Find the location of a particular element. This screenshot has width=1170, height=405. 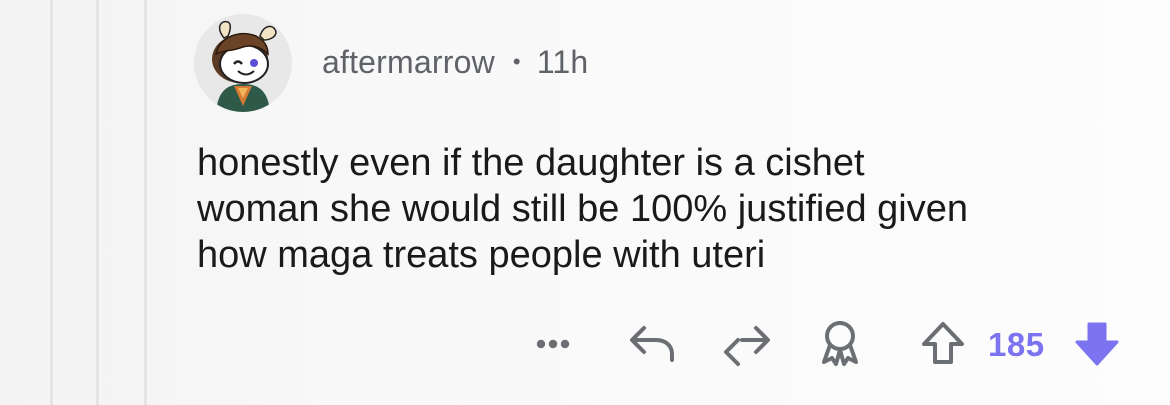

reply-arrow-icon is located at coordinates (652, 344).